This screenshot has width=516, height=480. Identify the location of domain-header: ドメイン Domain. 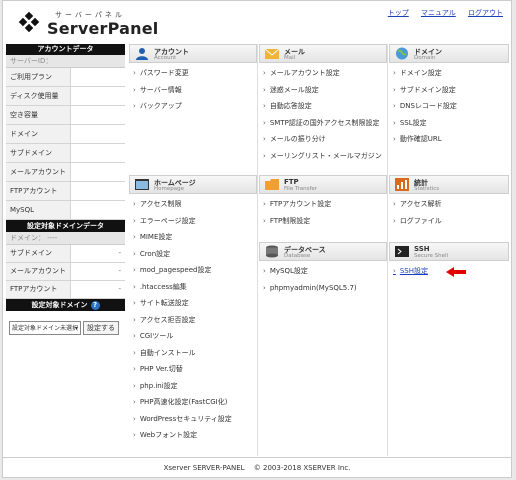
(449, 53).